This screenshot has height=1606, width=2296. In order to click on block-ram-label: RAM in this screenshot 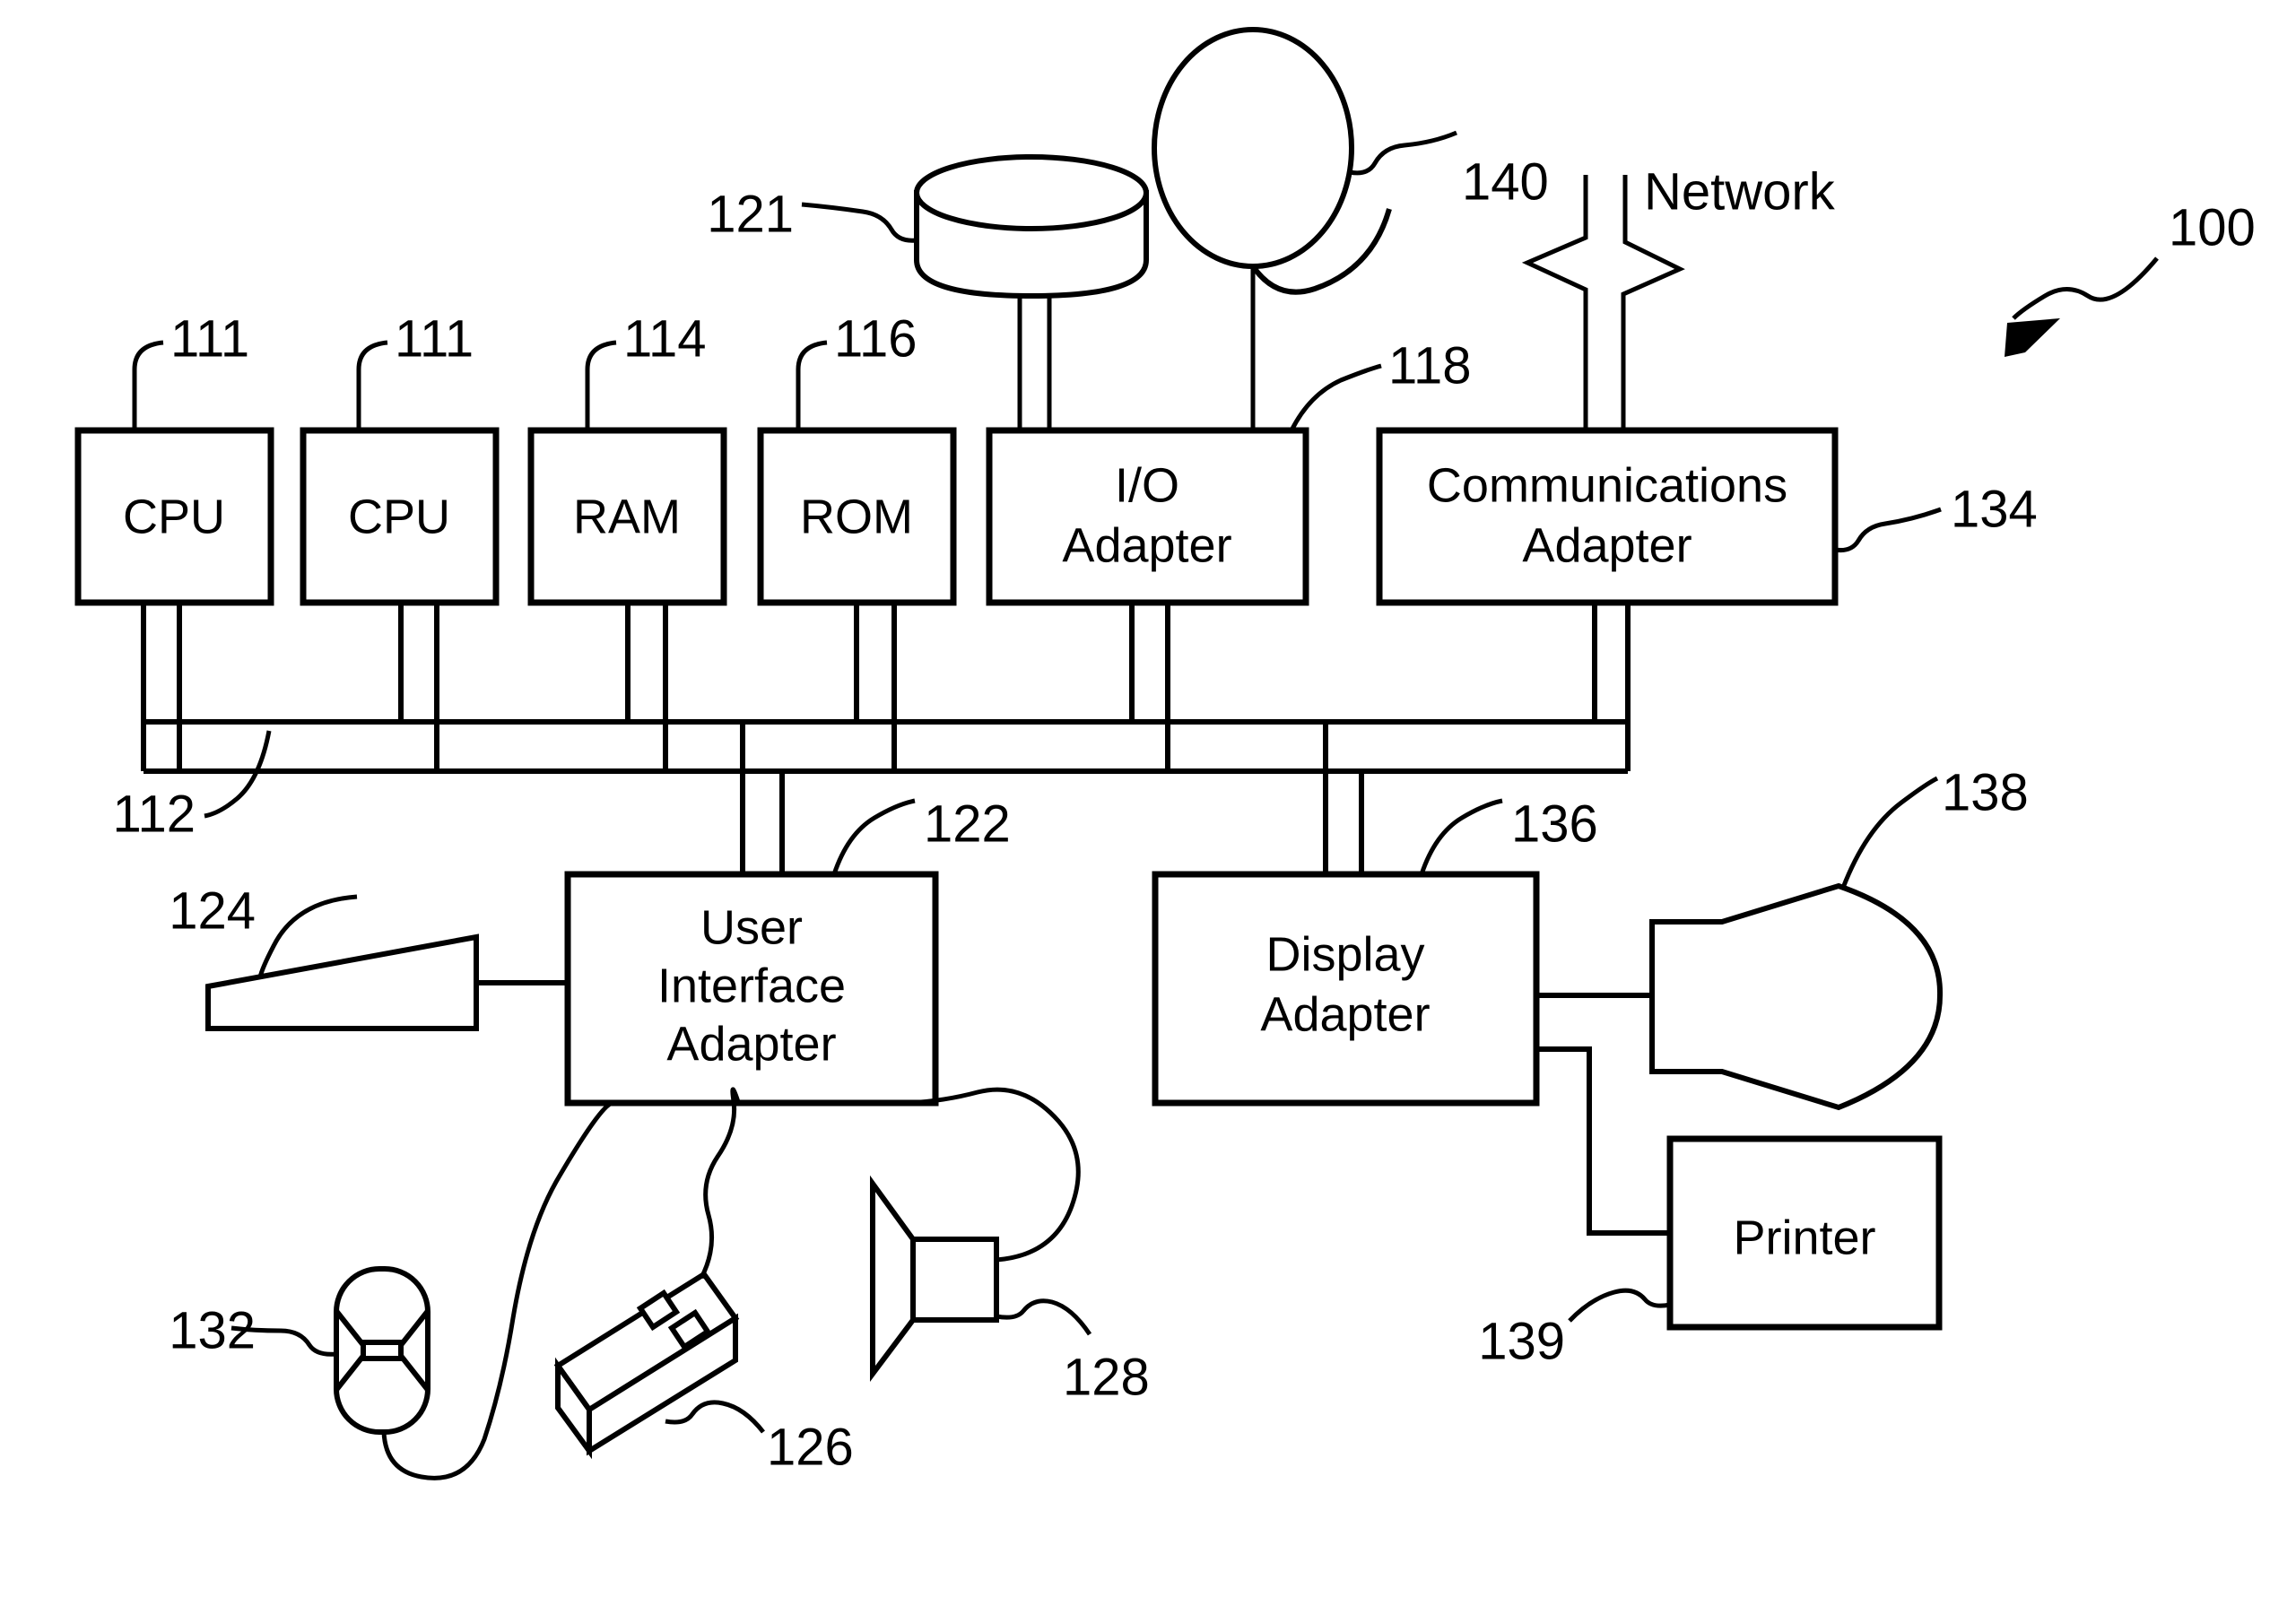, I will do `click(627, 516)`.